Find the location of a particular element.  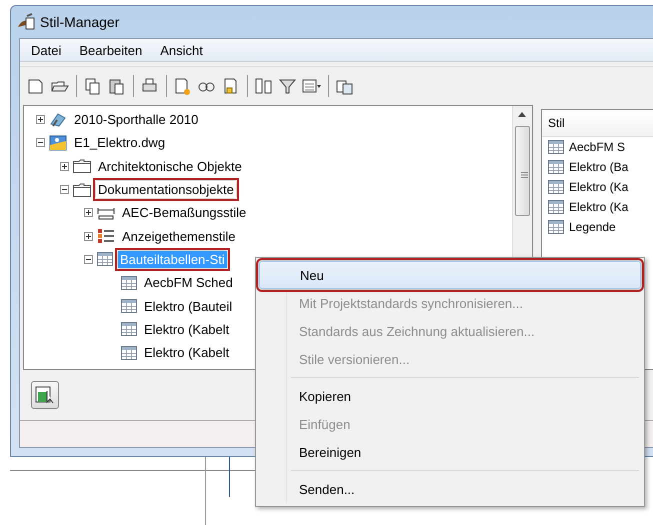

list-item: Legende is located at coordinates (592, 227).